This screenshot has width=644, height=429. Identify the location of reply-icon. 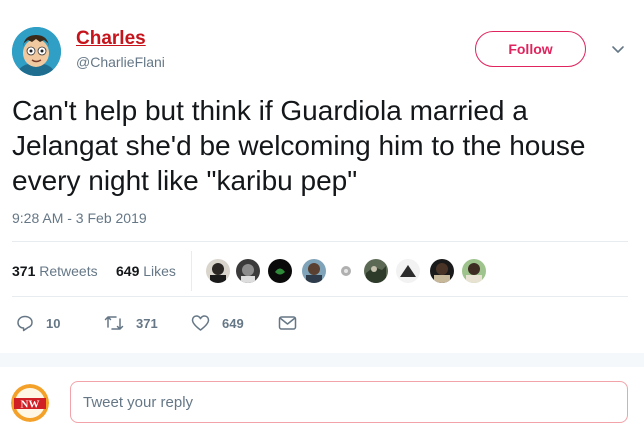
(25, 323).